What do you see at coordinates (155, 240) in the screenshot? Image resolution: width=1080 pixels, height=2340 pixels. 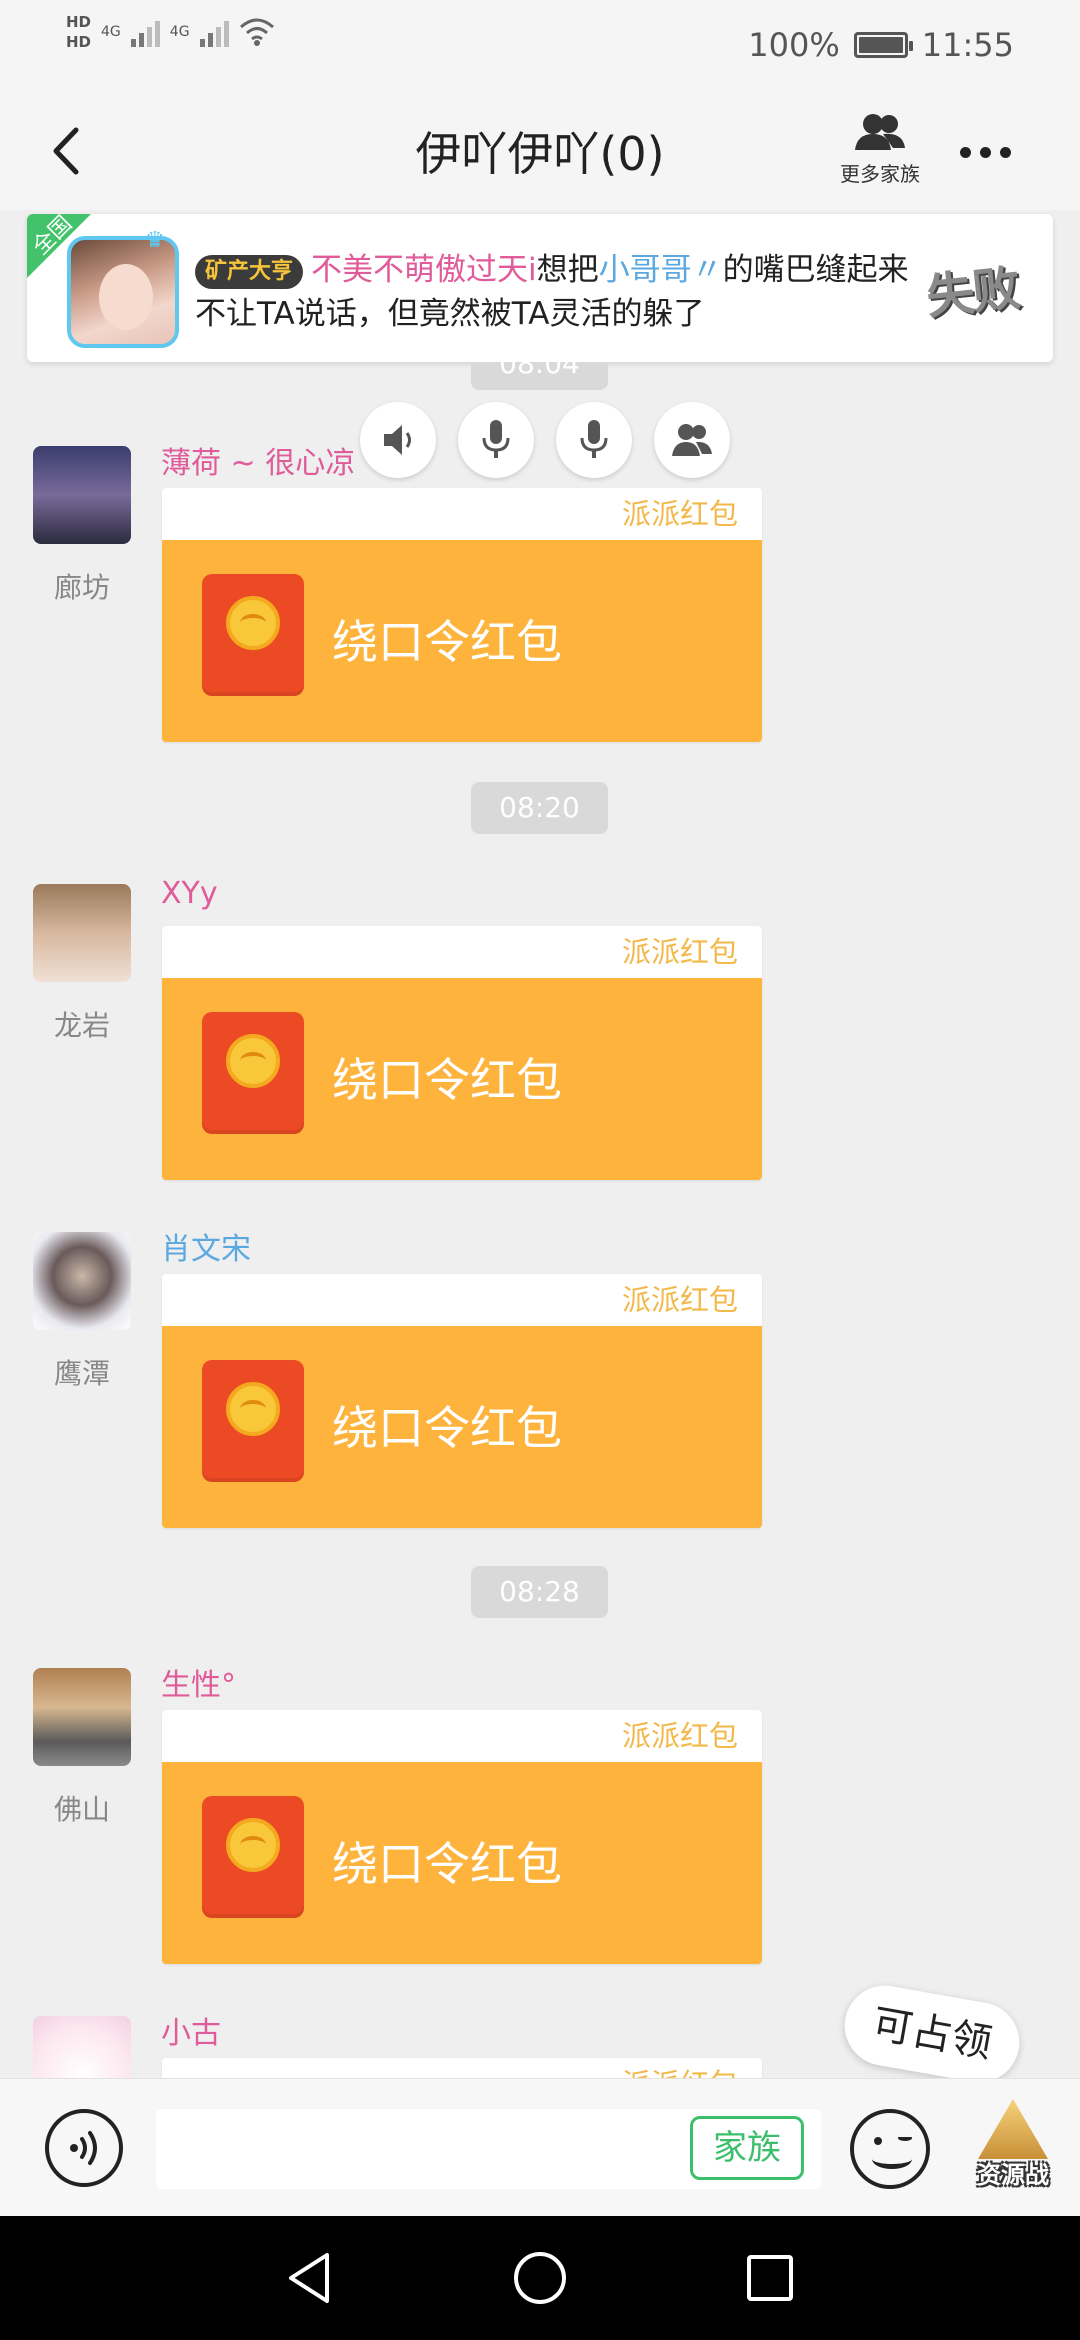 I see `crown-icon: ♛` at bounding box center [155, 240].